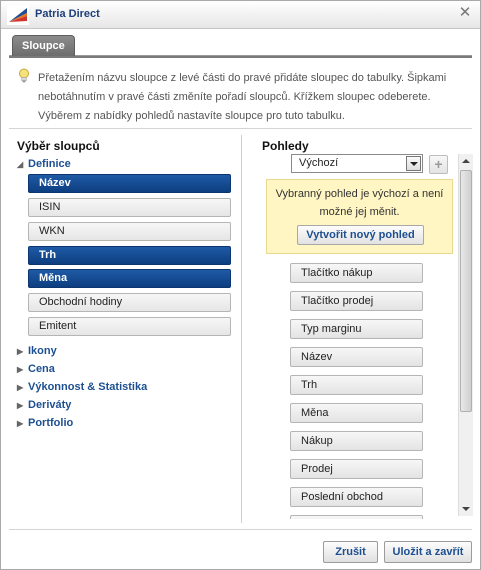 The width and height of the screenshot is (481, 570). Describe the element at coordinates (359, 212) in the screenshot. I see `notice-line: možné jej měnit.` at that location.